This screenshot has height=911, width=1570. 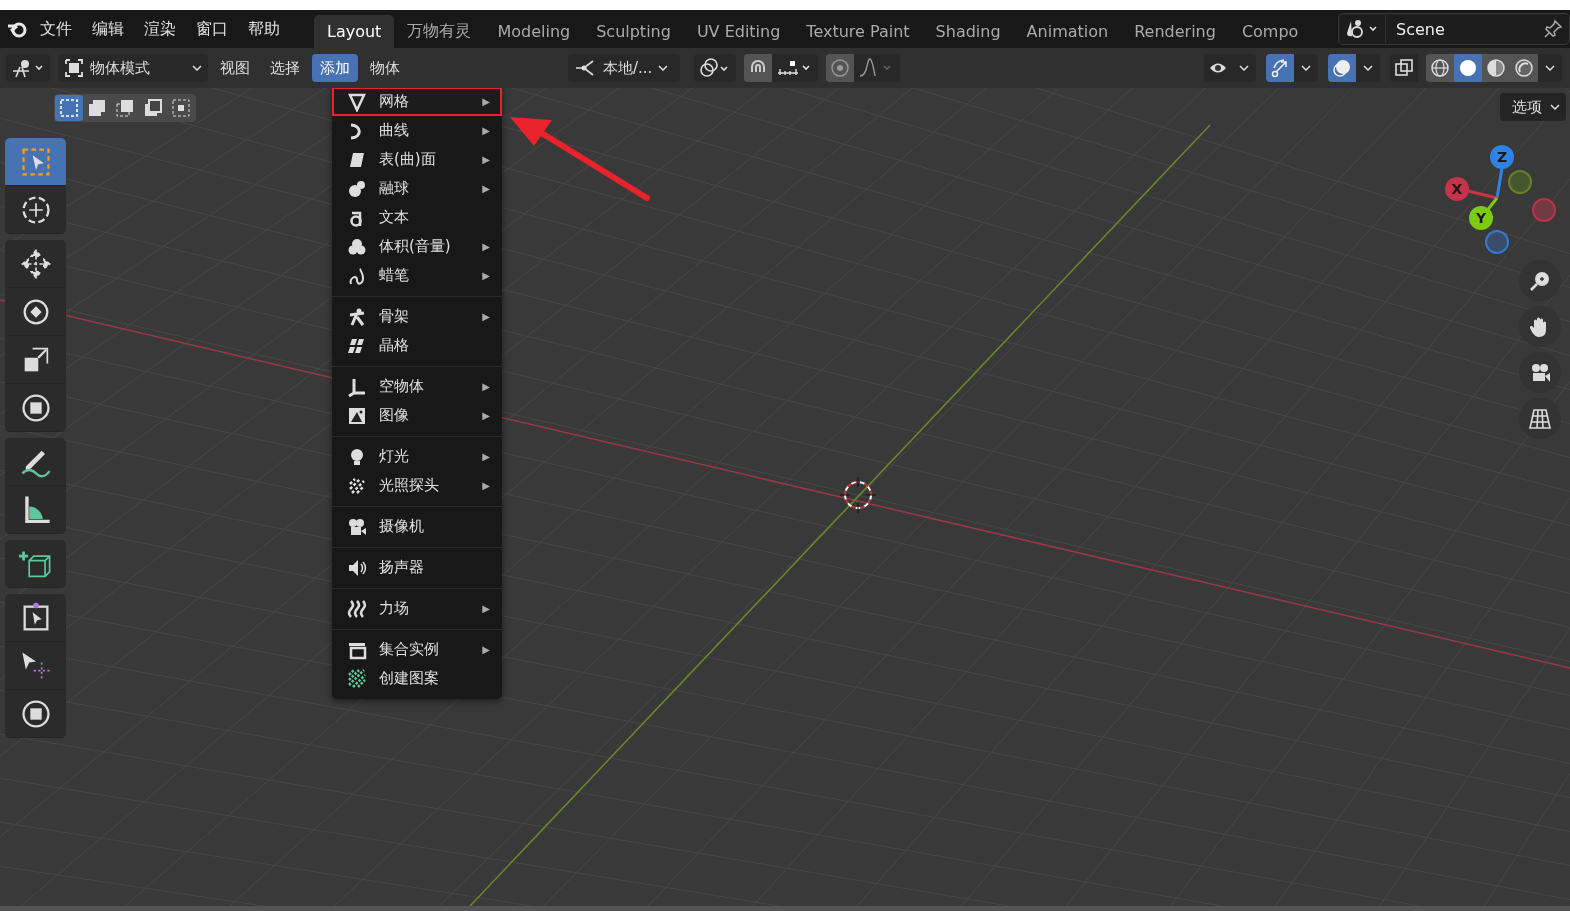 What do you see at coordinates (1540, 326) in the screenshot?
I see `pan-button` at bounding box center [1540, 326].